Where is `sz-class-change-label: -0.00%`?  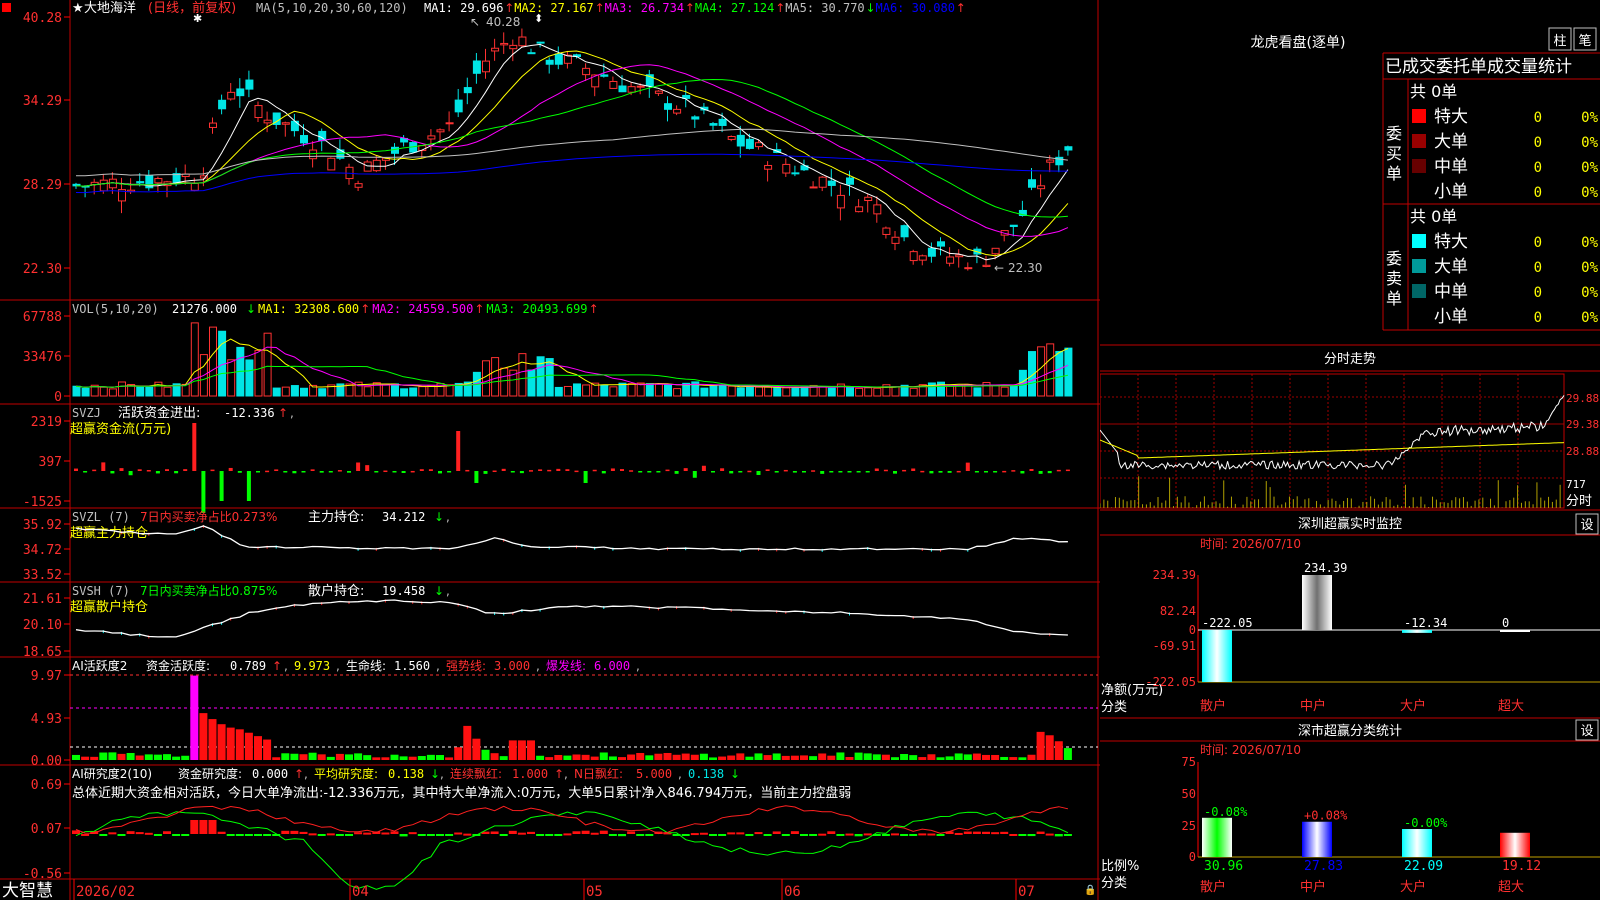 sz-class-change-label: -0.00% is located at coordinates (1426, 823).